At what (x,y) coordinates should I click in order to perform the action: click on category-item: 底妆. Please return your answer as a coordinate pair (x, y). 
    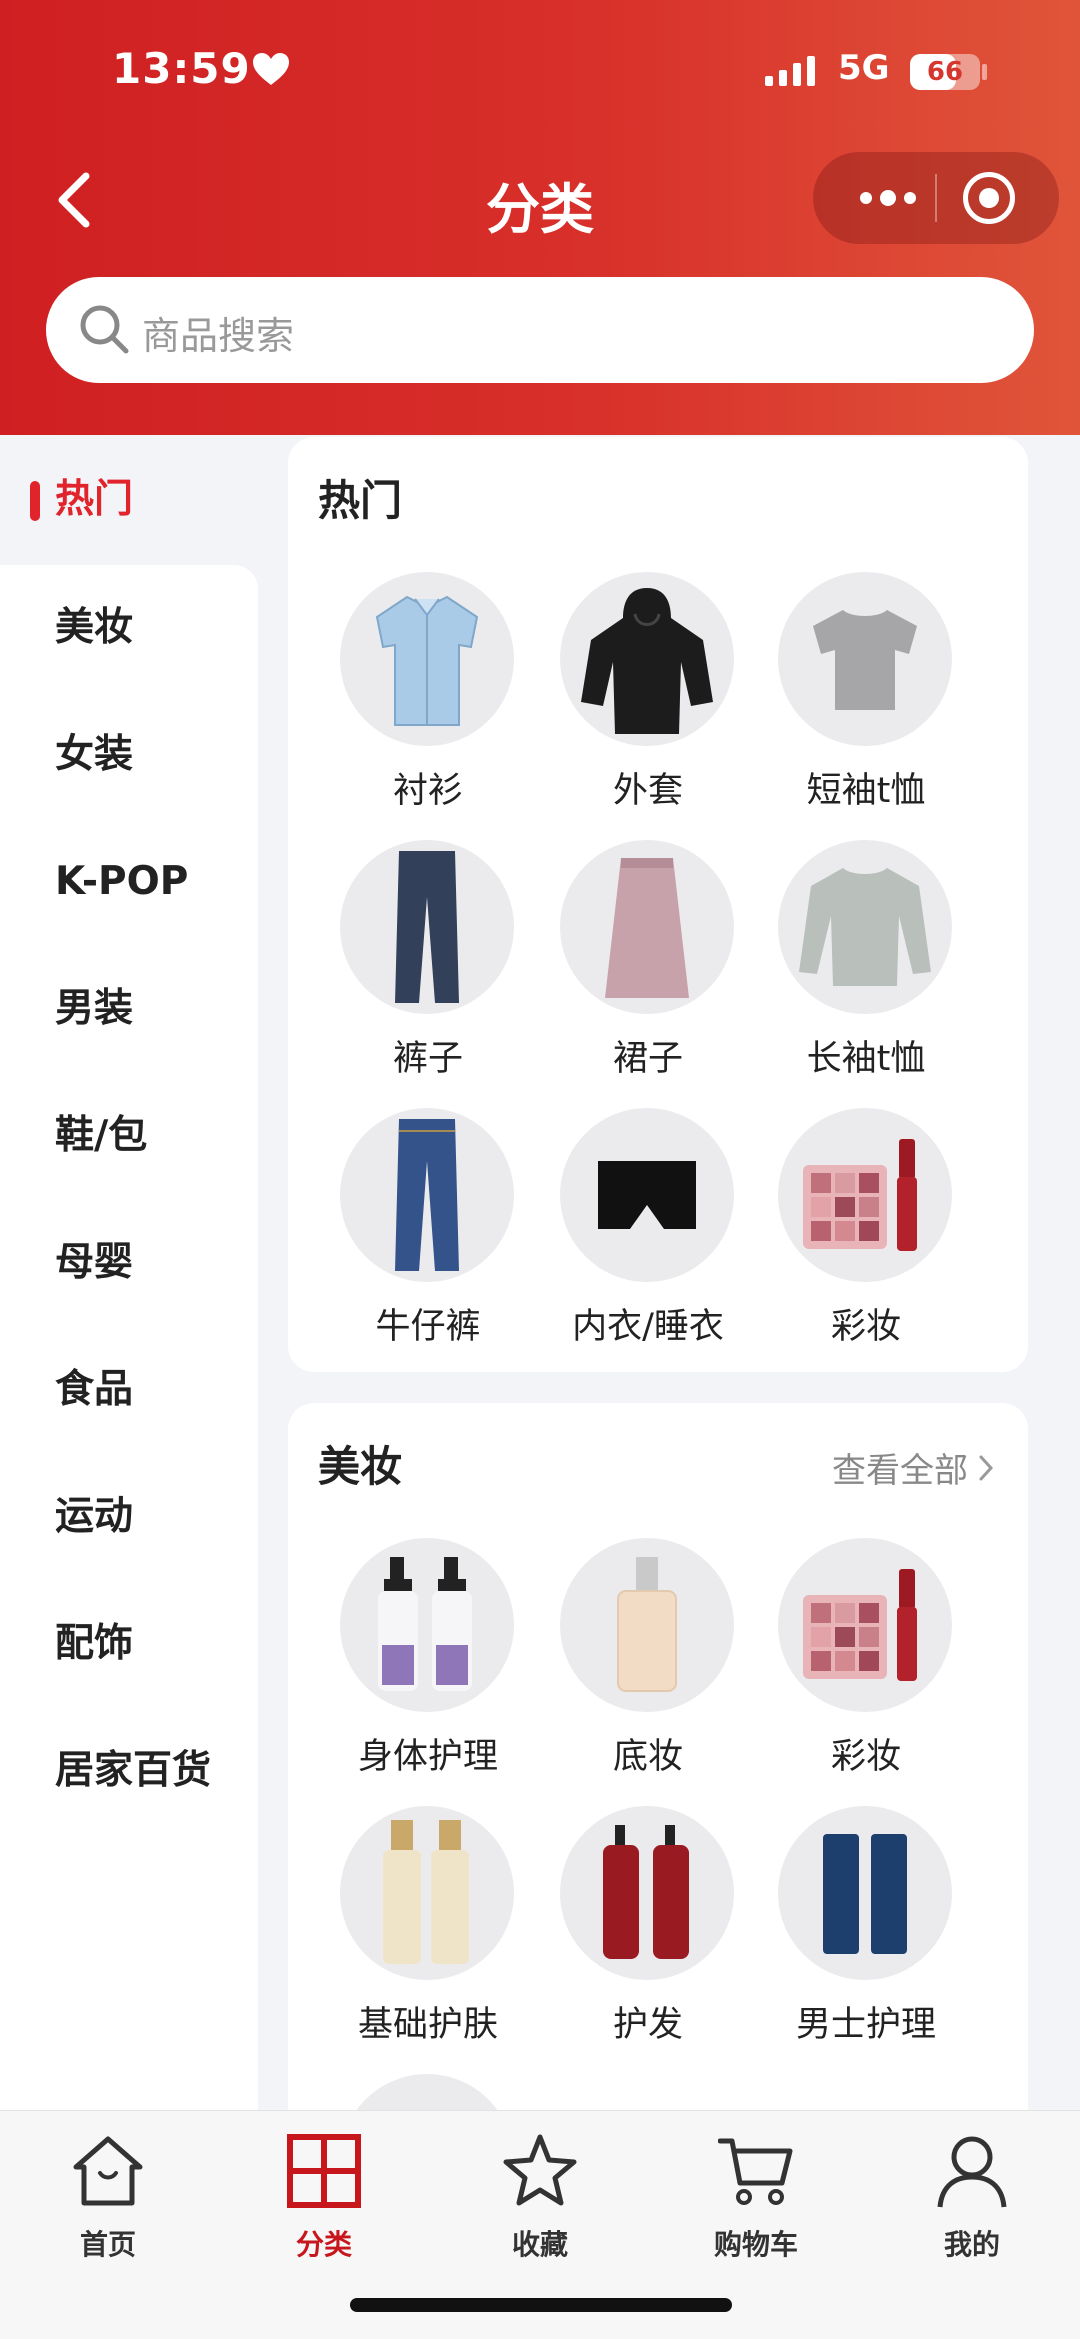
    Looking at the image, I should click on (648, 1663).